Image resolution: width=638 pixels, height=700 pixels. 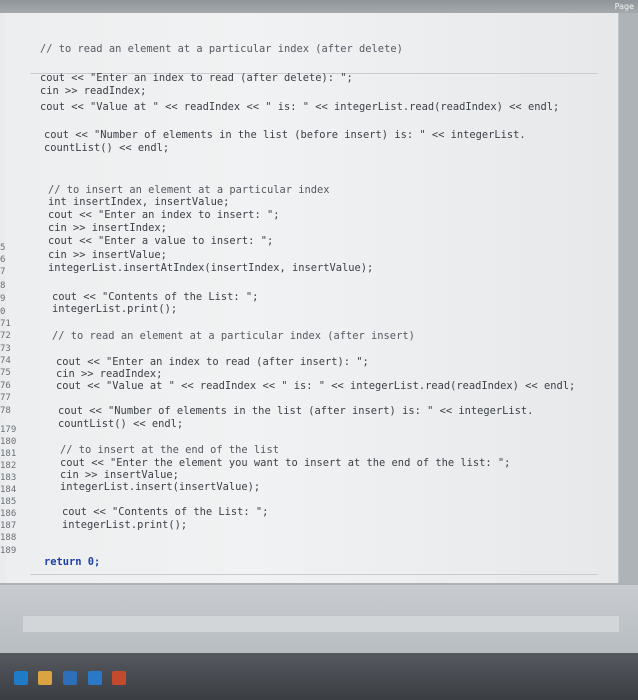 What do you see at coordinates (5, 361) in the screenshot?
I see `line-number: 74` at bounding box center [5, 361].